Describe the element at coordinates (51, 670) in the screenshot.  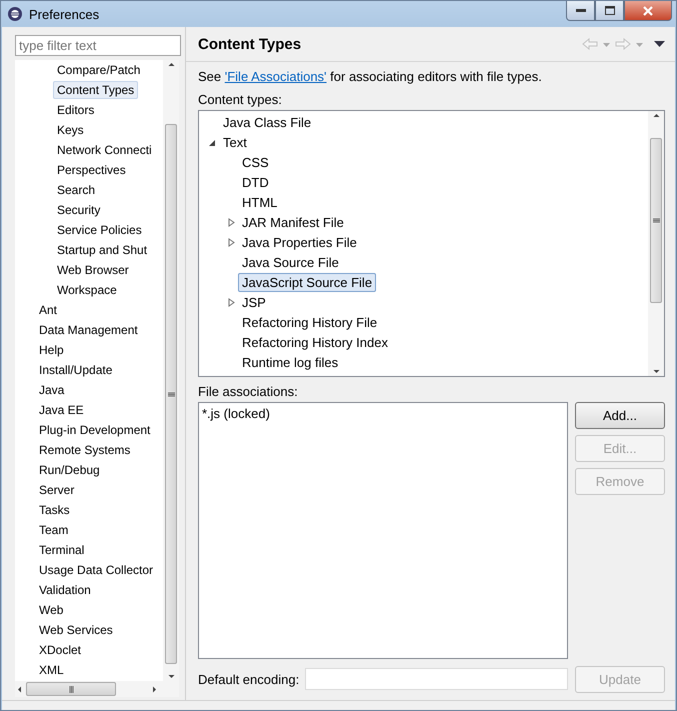
I see `tree-item: XML` at that location.